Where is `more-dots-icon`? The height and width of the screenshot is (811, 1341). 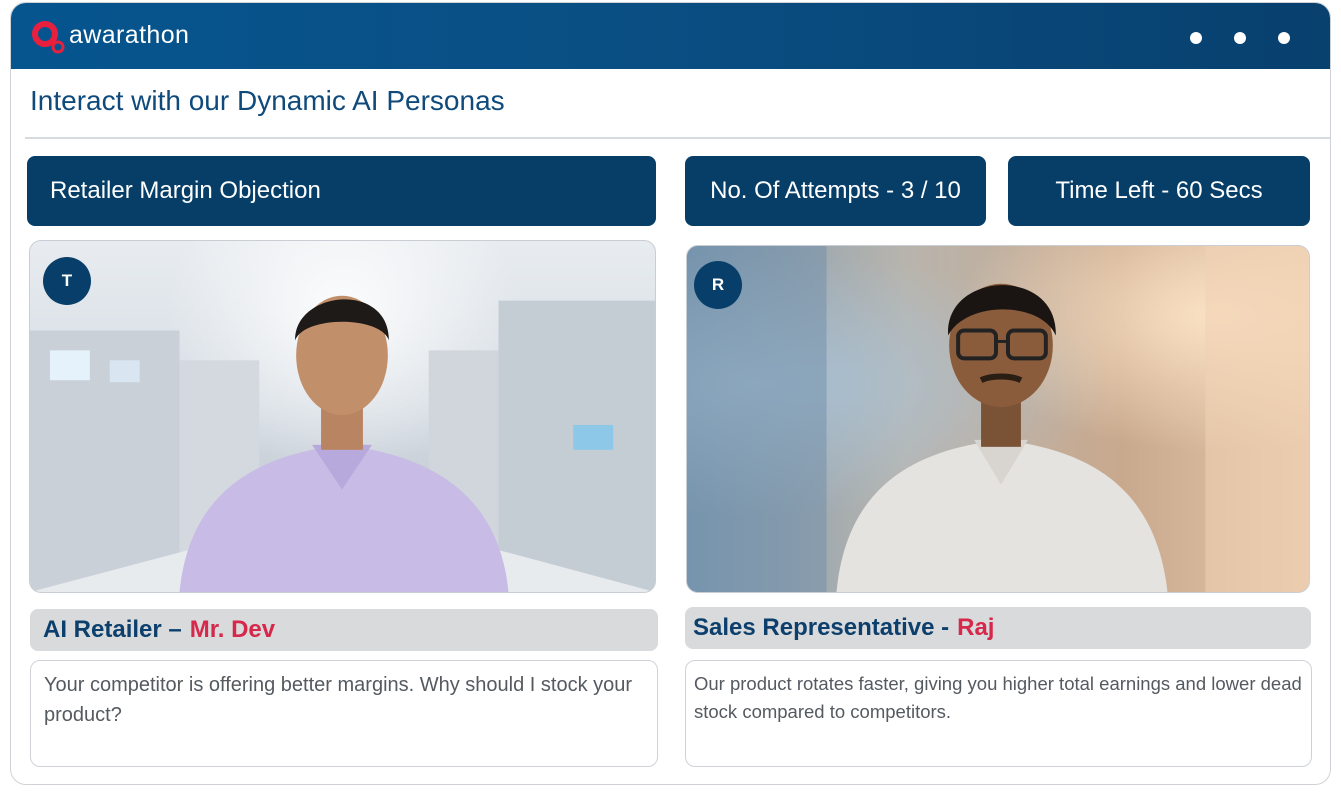 more-dots-icon is located at coordinates (1240, 38).